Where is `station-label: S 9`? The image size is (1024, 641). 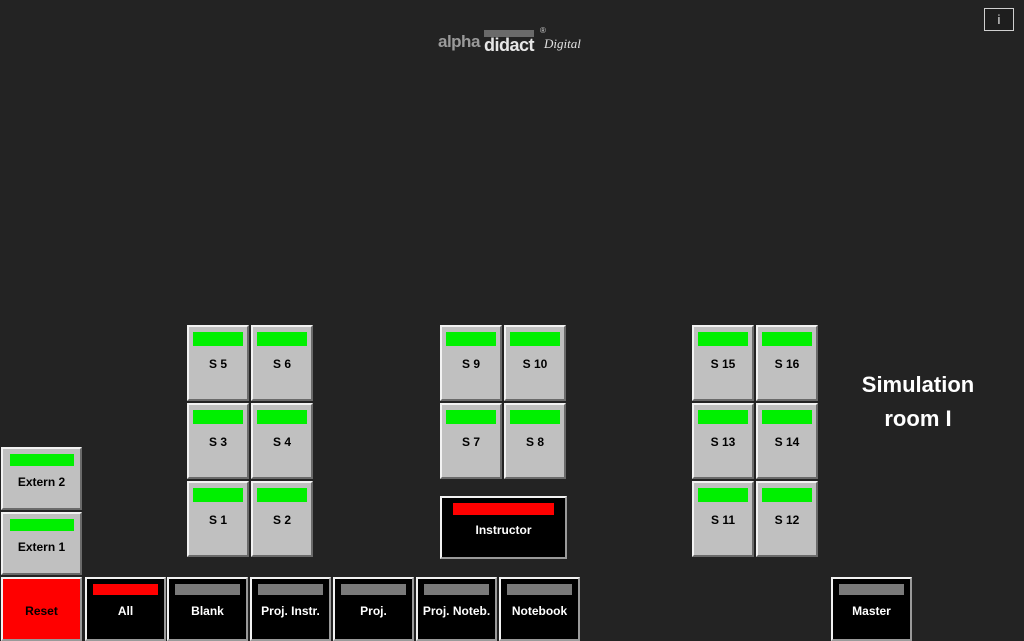 station-label: S 9 is located at coordinates (470, 364).